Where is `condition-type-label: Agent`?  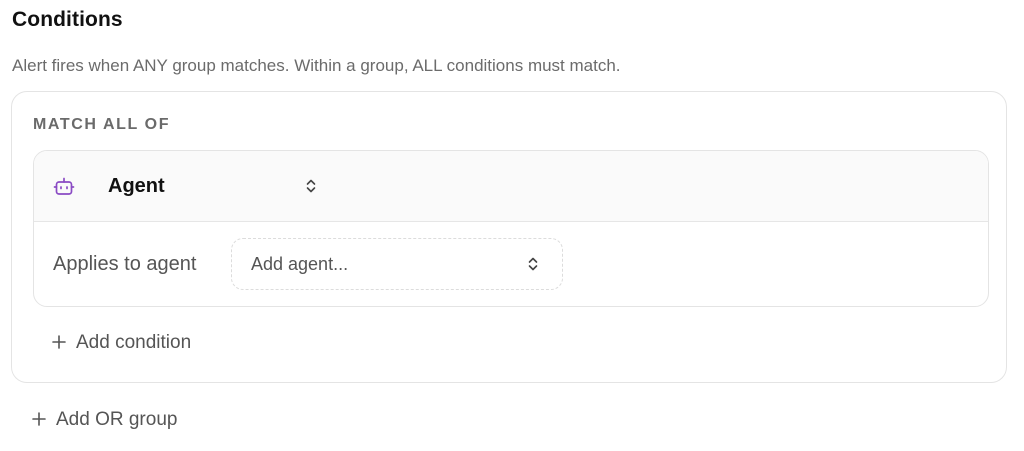 condition-type-label: Agent is located at coordinates (136, 186).